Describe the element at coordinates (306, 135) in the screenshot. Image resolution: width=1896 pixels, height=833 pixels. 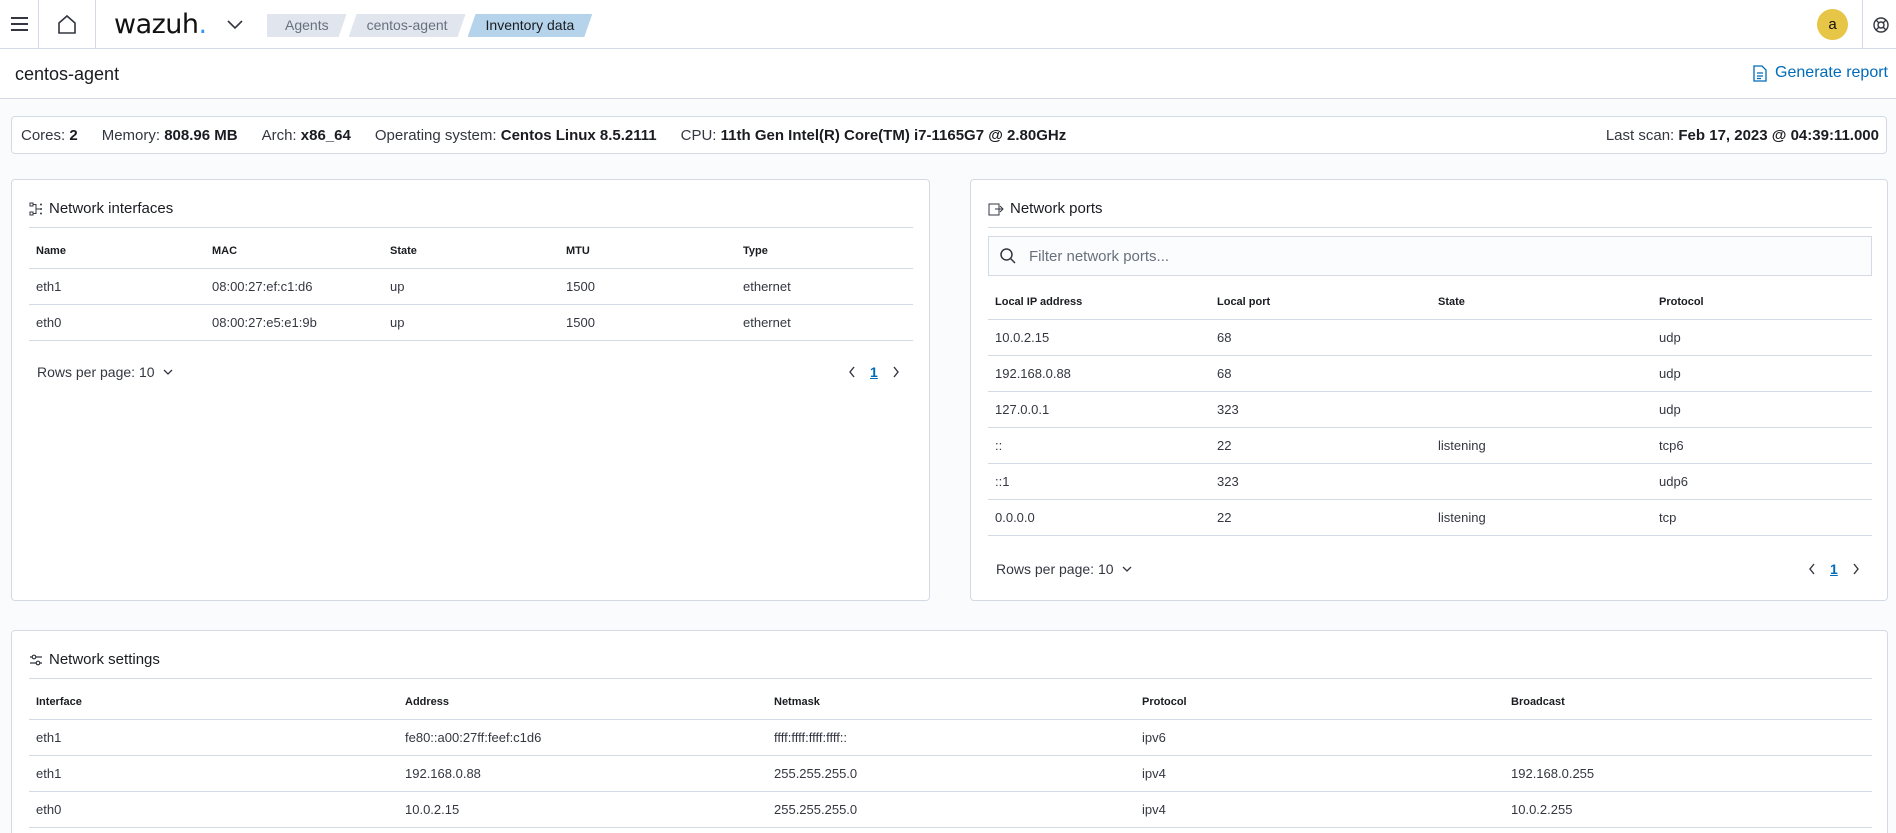
I see `arch-info: Arch: x86_64` at that location.